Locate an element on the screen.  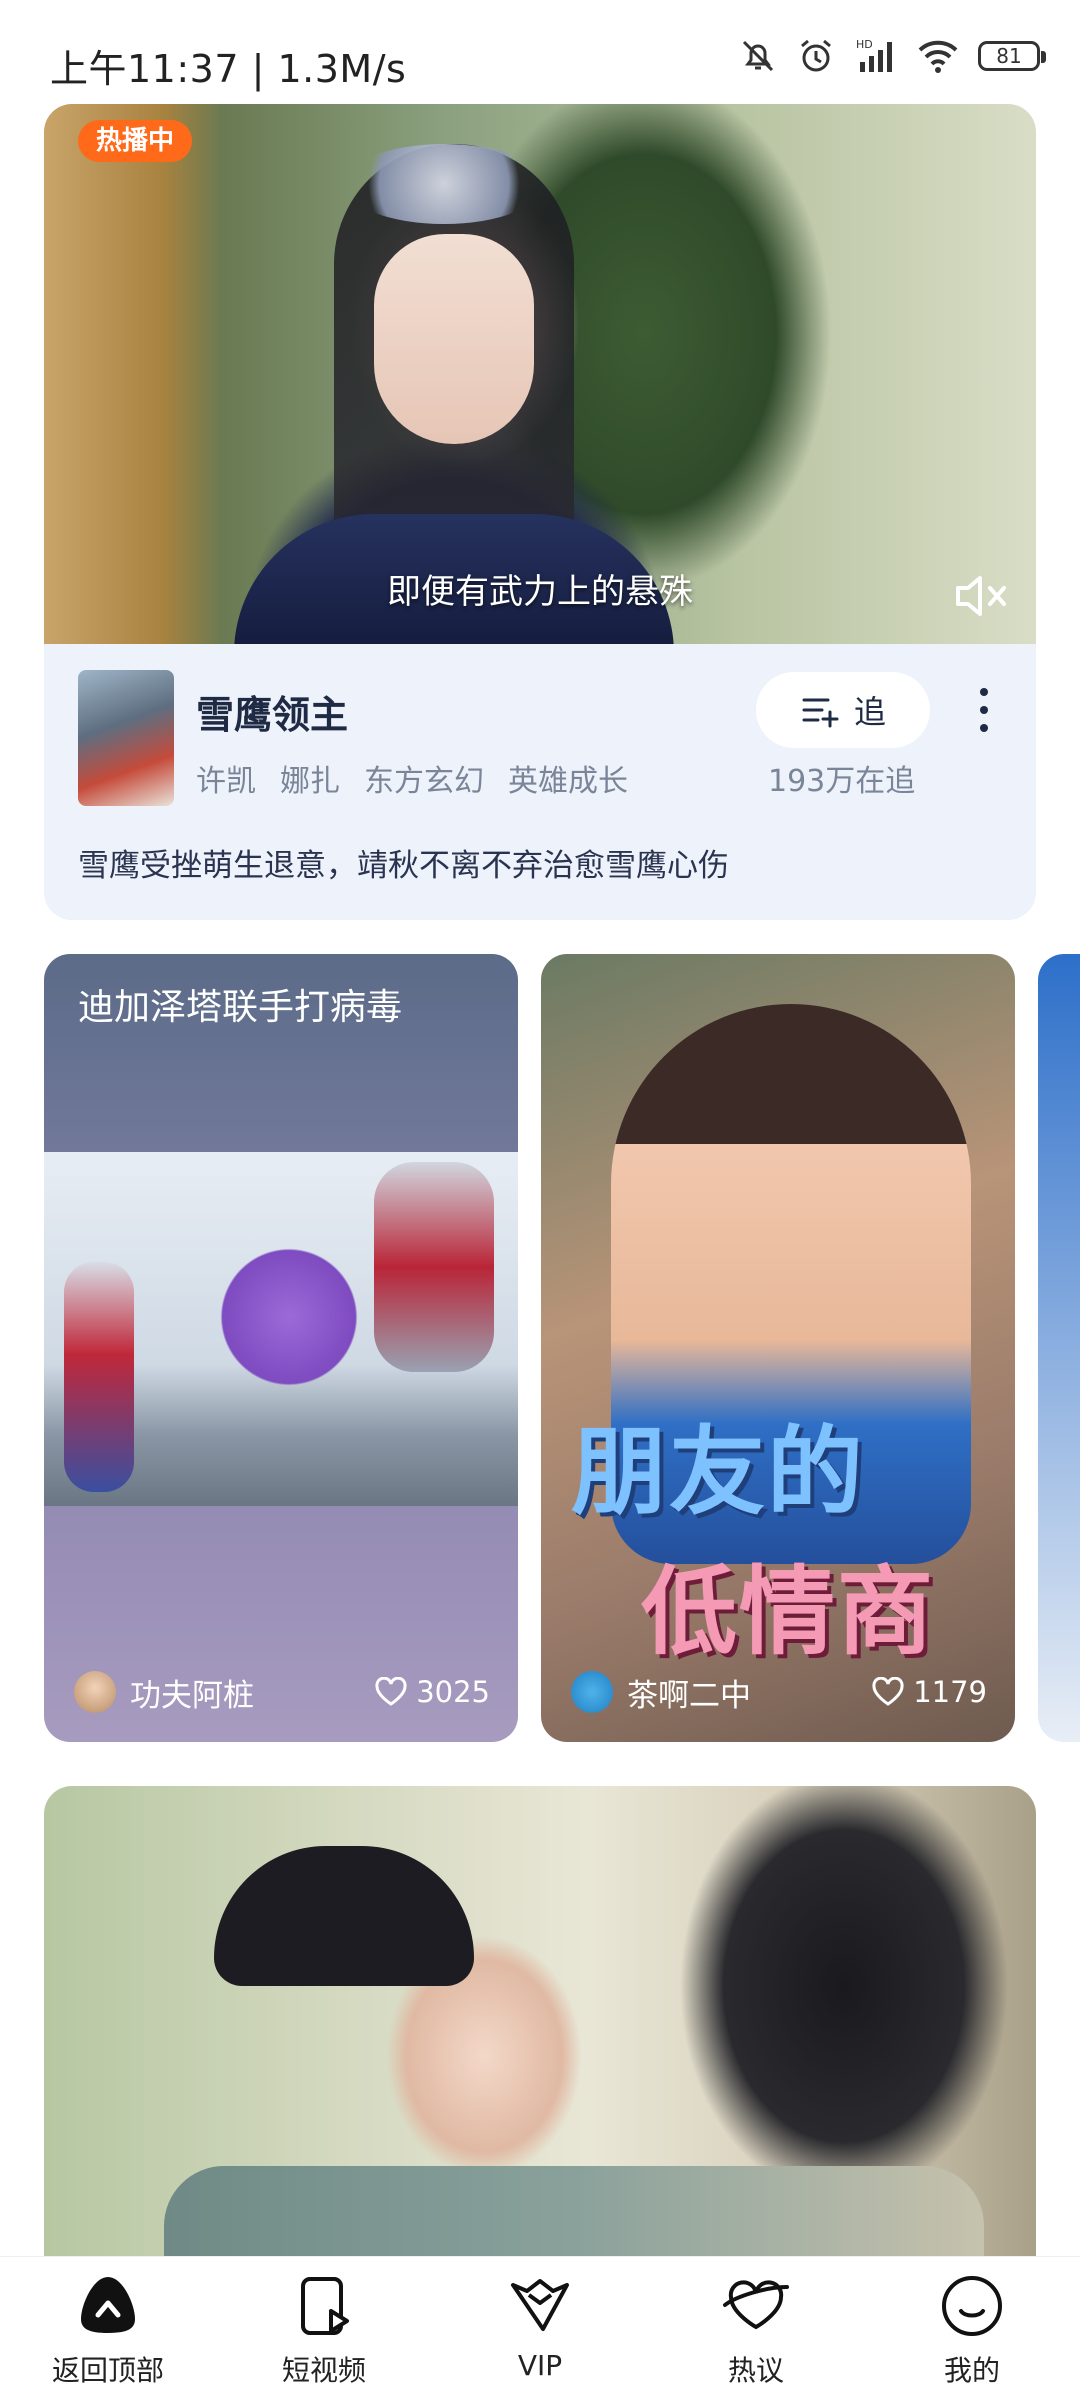
short-video-title: 迪加泽塔联手打病毒 is located at coordinates (240, 1007).